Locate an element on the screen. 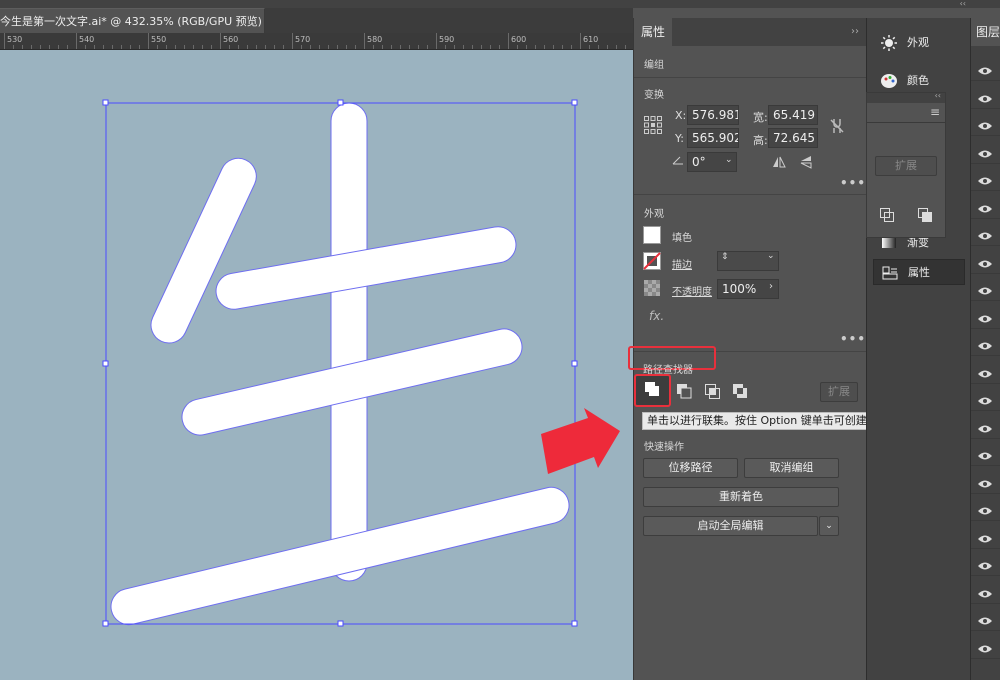 The height and width of the screenshot is (680, 1000). minus-front-small-icon is located at coordinates (887, 215).